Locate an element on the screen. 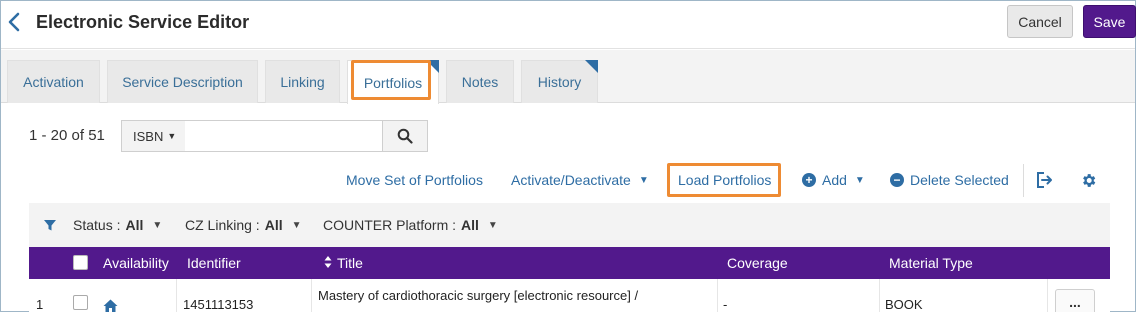 The image size is (1136, 312). action-label: Add is located at coordinates (834, 180).